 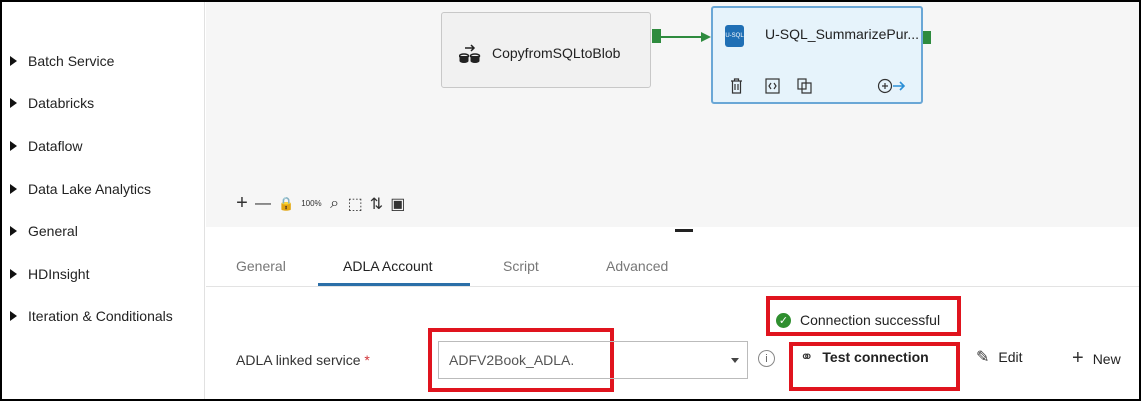 What do you see at coordinates (59, 274) in the screenshot?
I see `sidebar-item-label: HDInsight` at bounding box center [59, 274].